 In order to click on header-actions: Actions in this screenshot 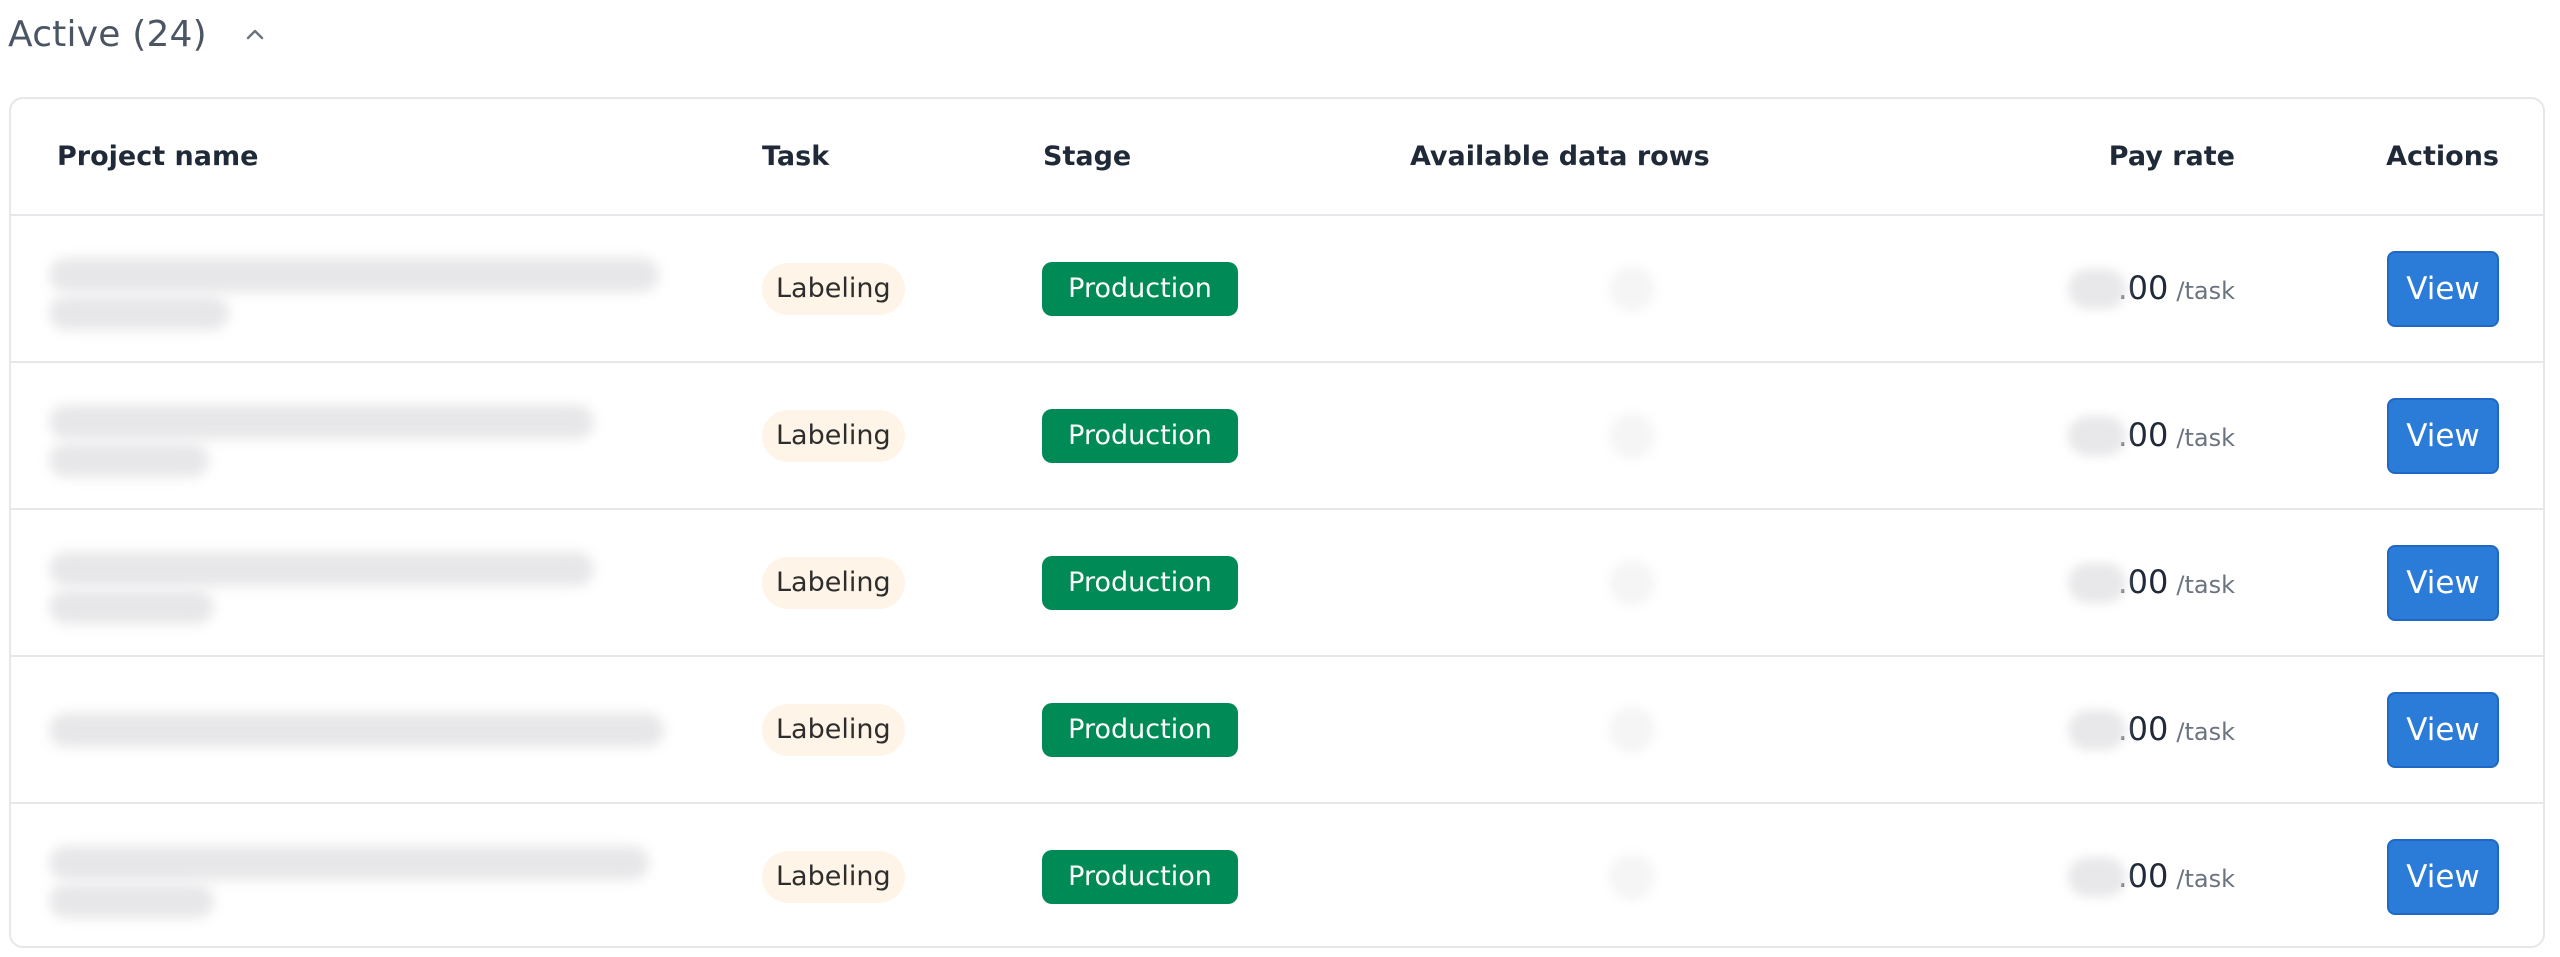, I will do `click(2442, 156)`.